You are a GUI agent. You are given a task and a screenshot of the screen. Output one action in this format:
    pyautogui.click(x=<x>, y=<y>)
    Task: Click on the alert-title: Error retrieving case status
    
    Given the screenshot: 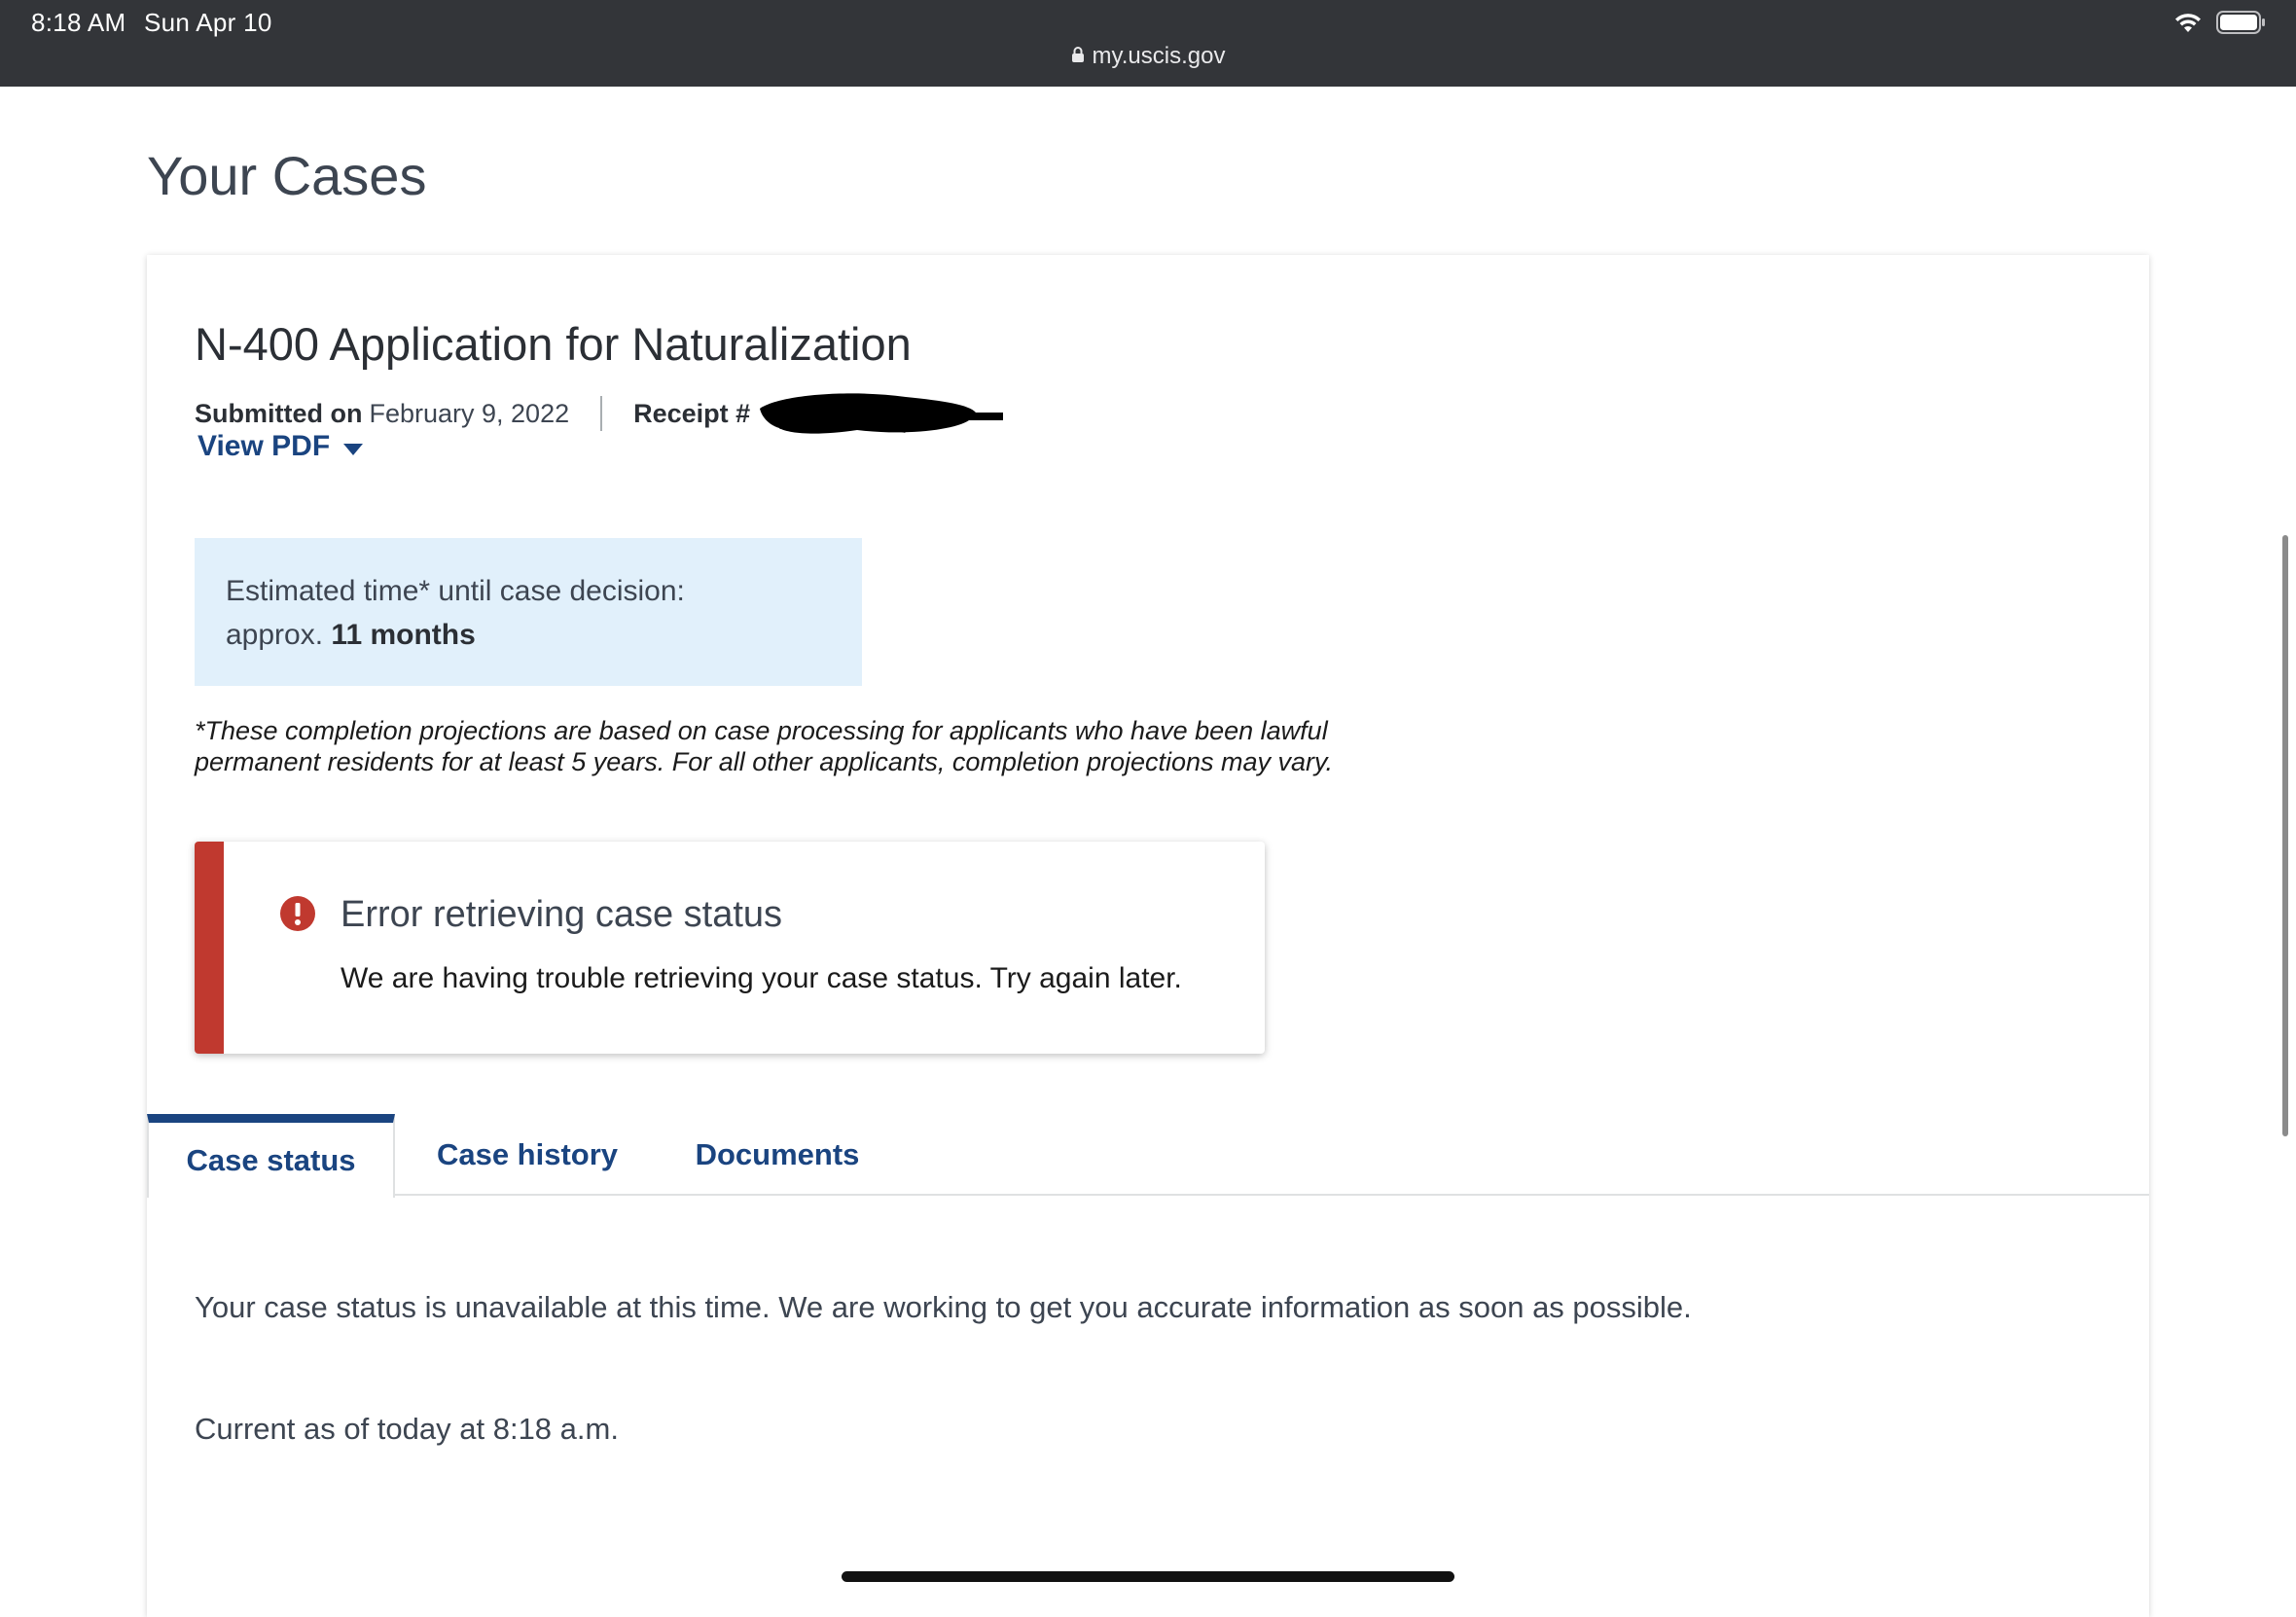 What is the action you would take?
    pyautogui.click(x=562, y=914)
    